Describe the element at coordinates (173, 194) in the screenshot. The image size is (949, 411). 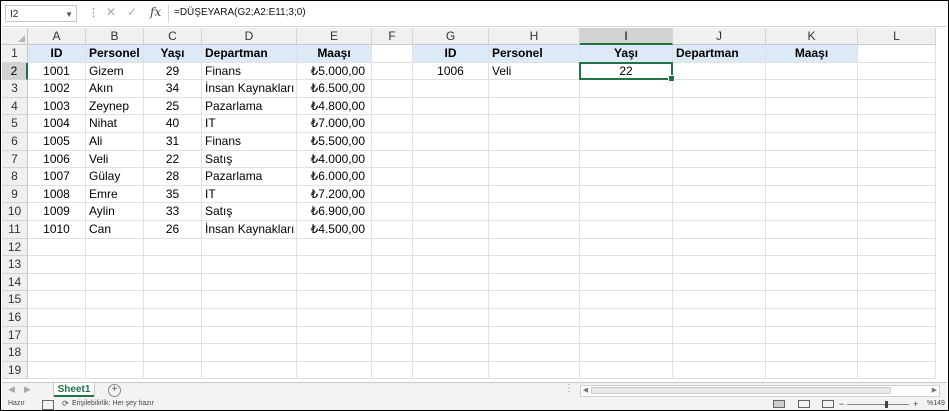
I see `table-cell: 35` at that location.